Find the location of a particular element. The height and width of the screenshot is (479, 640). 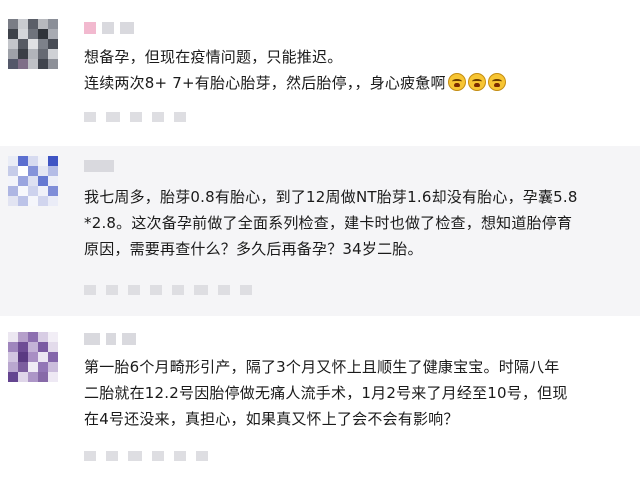

comment-line: 二胎就在12.2号因胎停做无痛人流手术，1月2号来了月经至10号，但现 is located at coordinates (326, 393).